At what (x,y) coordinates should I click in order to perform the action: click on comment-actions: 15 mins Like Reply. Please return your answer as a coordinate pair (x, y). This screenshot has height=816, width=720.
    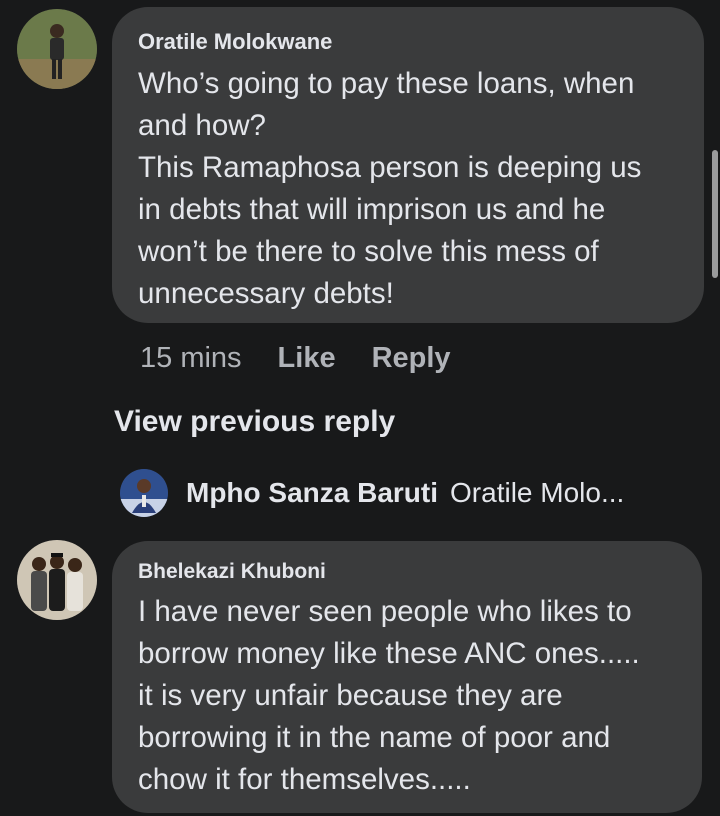
    Looking at the image, I should click on (313, 358).